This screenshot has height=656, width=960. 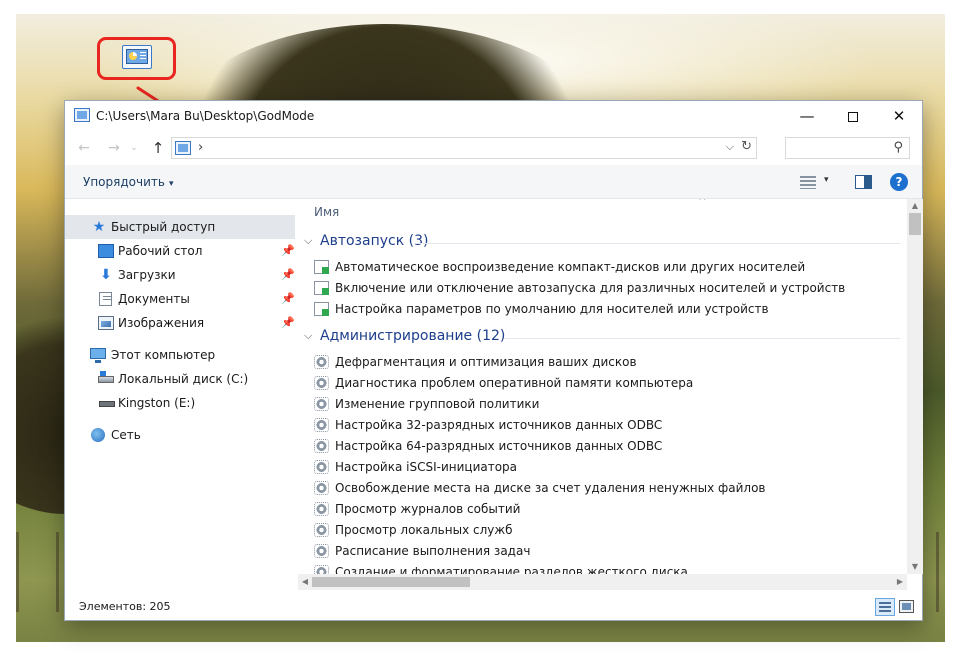 I want to click on change-view-button: ▾, so click(x=818, y=183).